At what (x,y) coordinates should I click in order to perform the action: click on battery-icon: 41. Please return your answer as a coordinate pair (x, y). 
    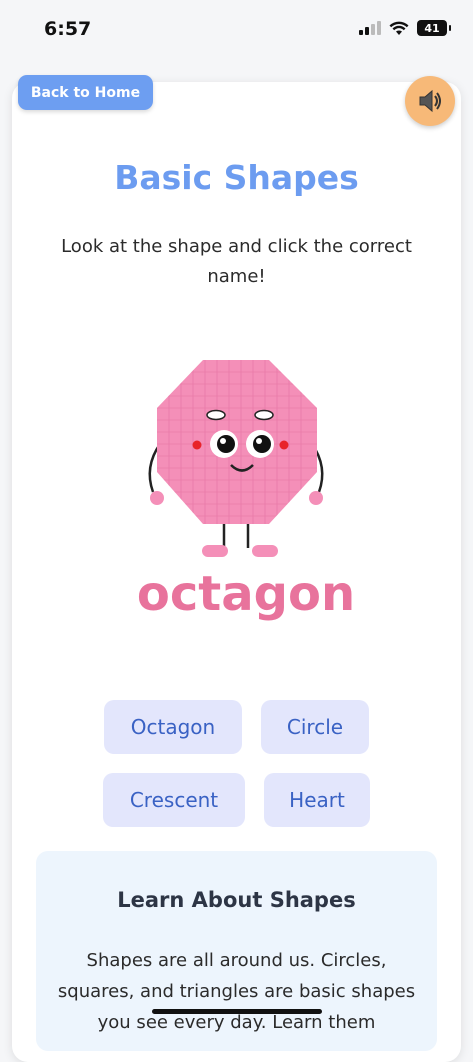
    Looking at the image, I should click on (434, 28).